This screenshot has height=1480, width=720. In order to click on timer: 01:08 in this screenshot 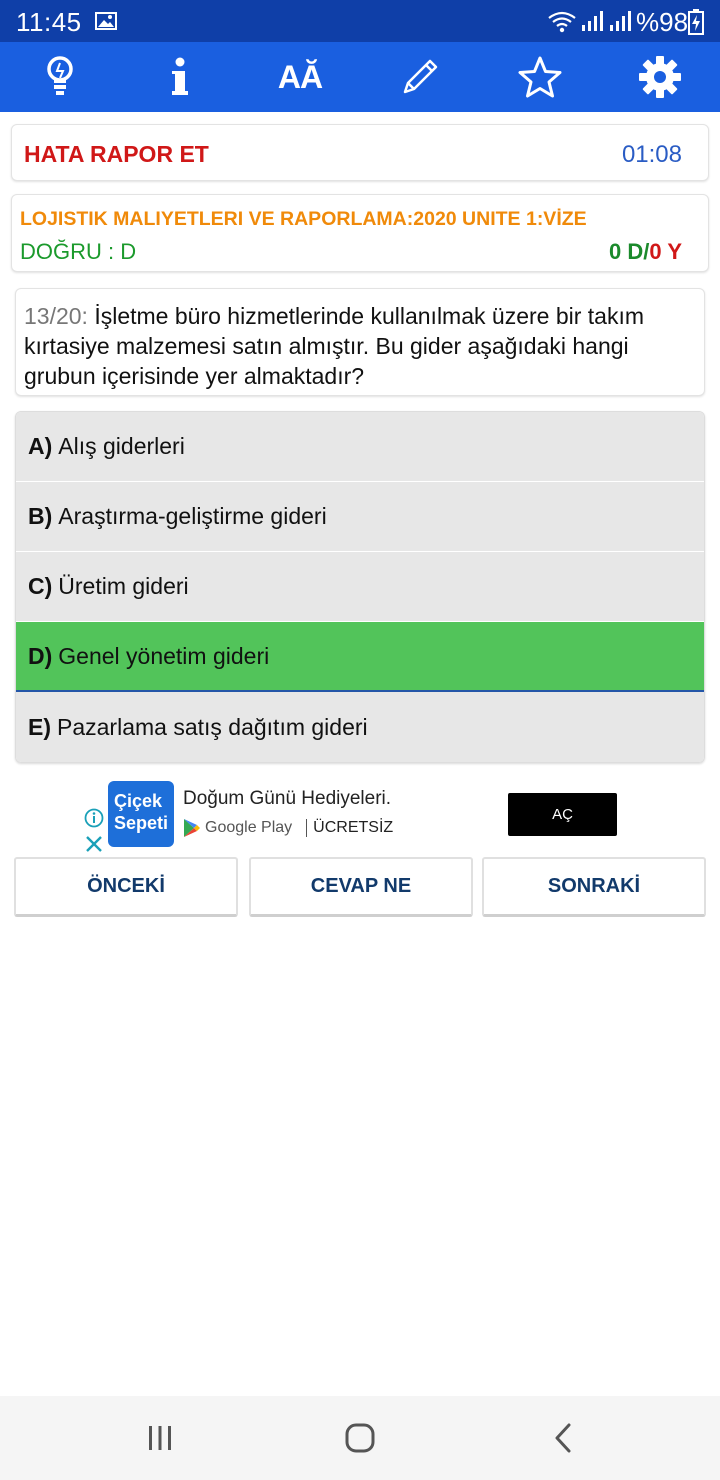, I will do `click(651, 154)`.